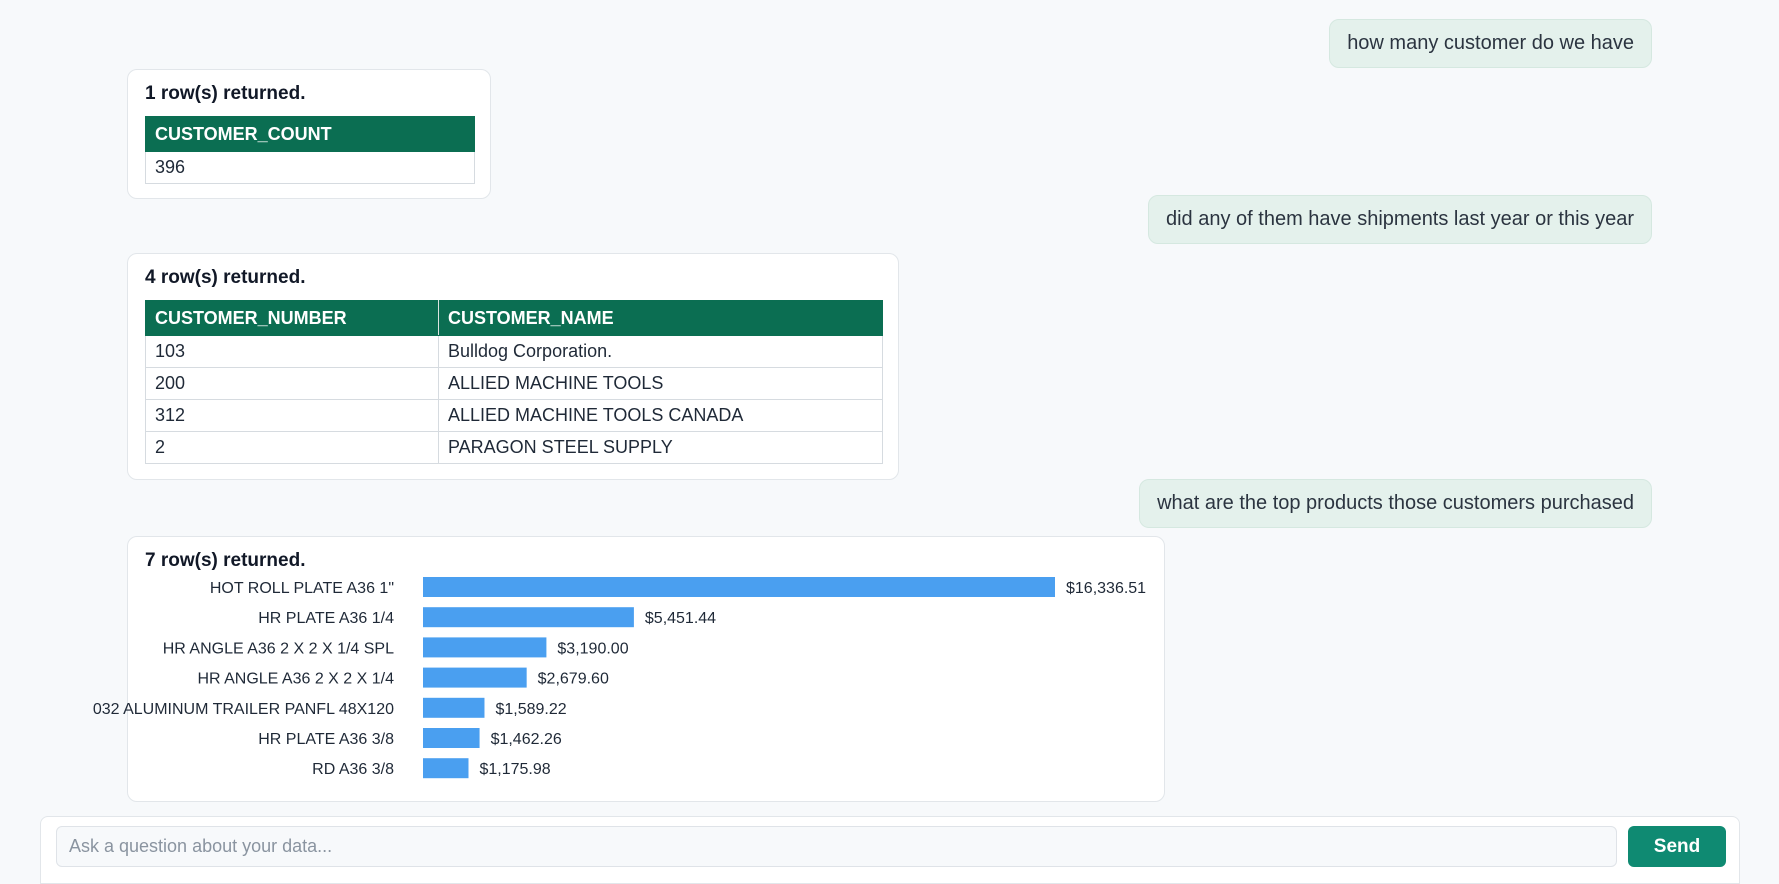  Describe the element at coordinates (292, 447) in the screenshot. I see `table-cell: 2` at that location.